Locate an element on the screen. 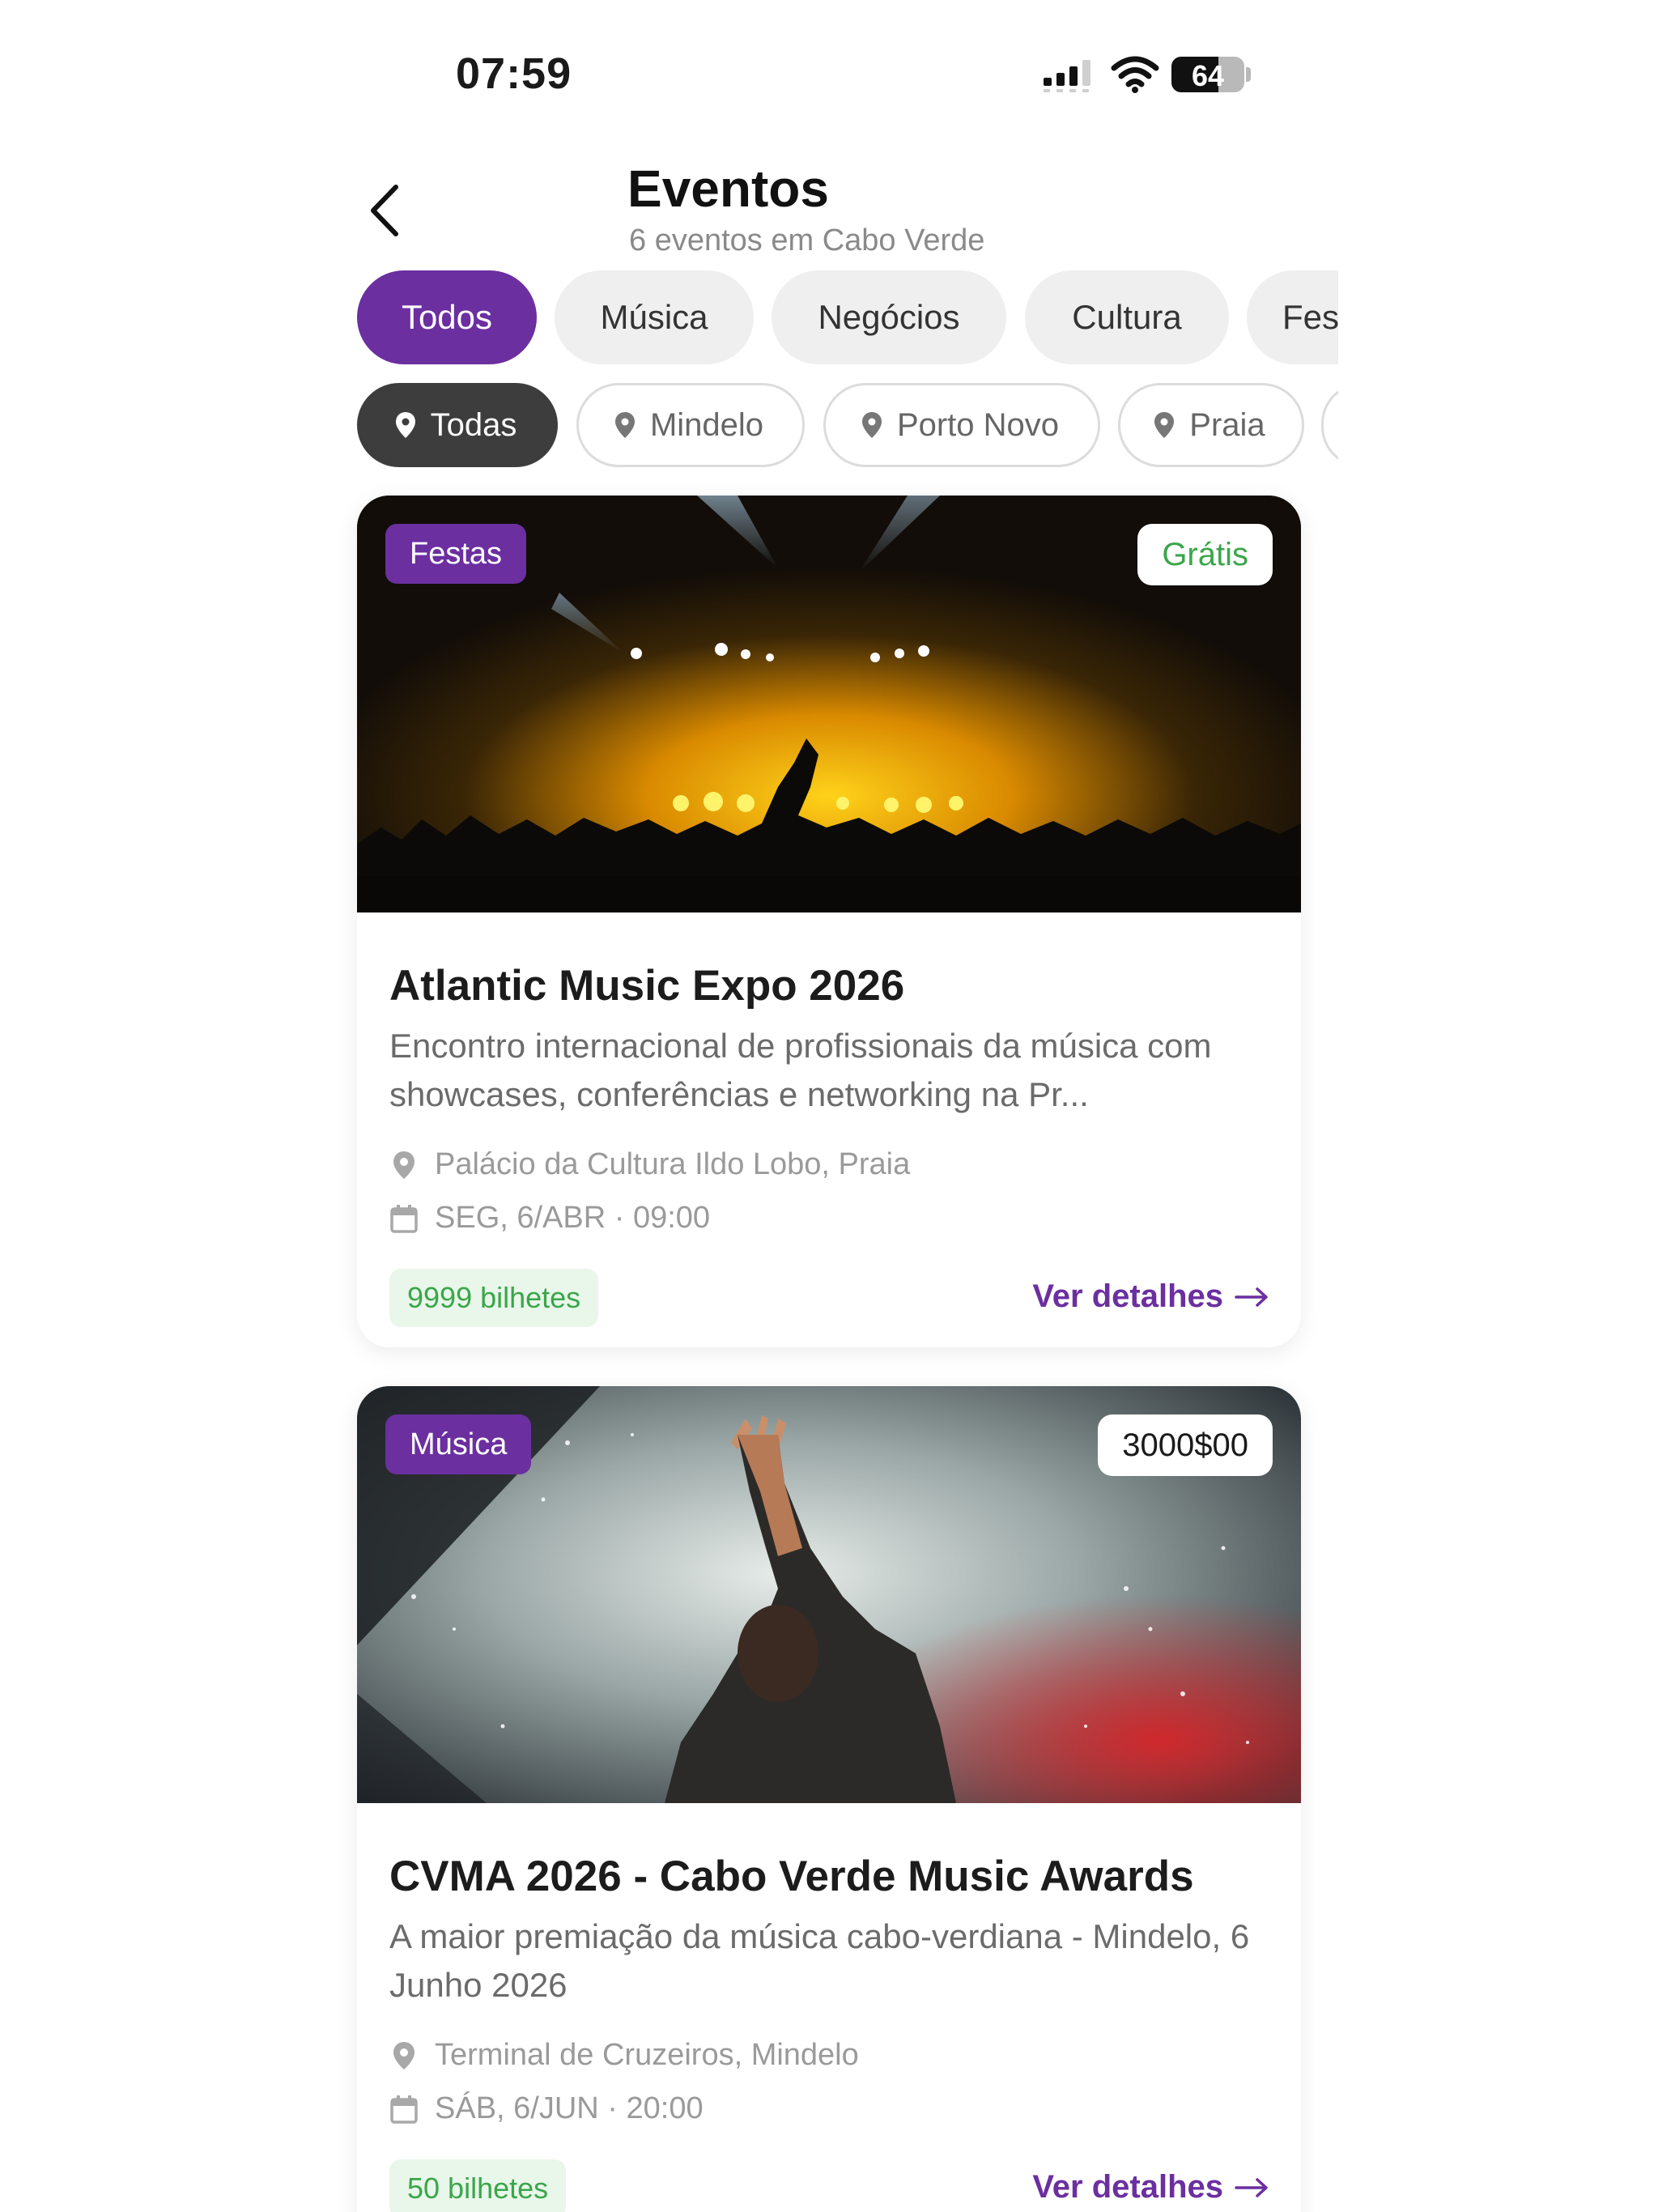 The width and height of the screenshot is (1658, 2212). city-chip-todas: Todas is located at coordinates (457, 425).